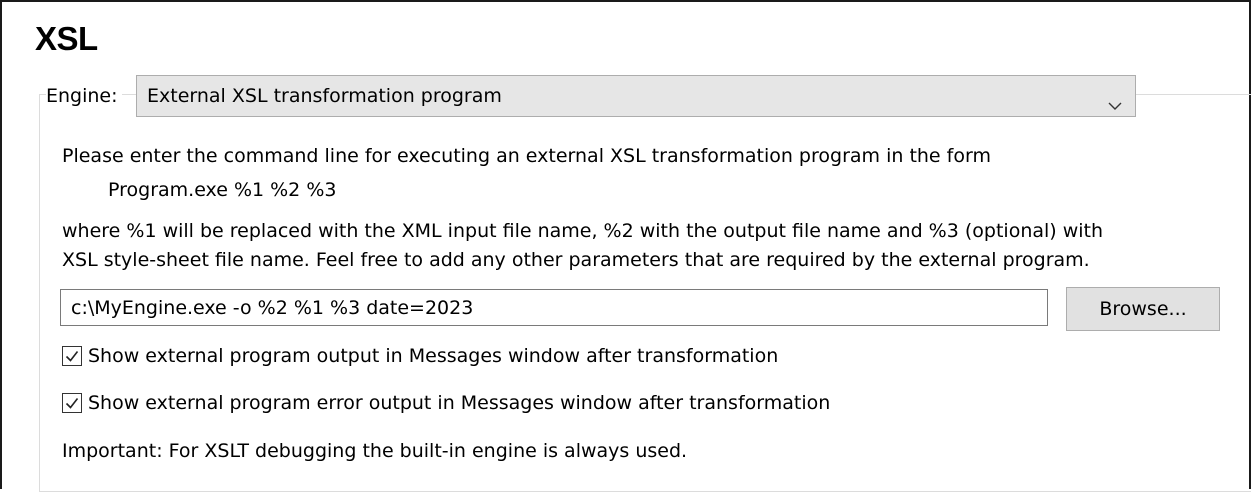 This screenshot has height=492, width=1251. I want to click on show-error-output-checkbox, so click(72, 403).